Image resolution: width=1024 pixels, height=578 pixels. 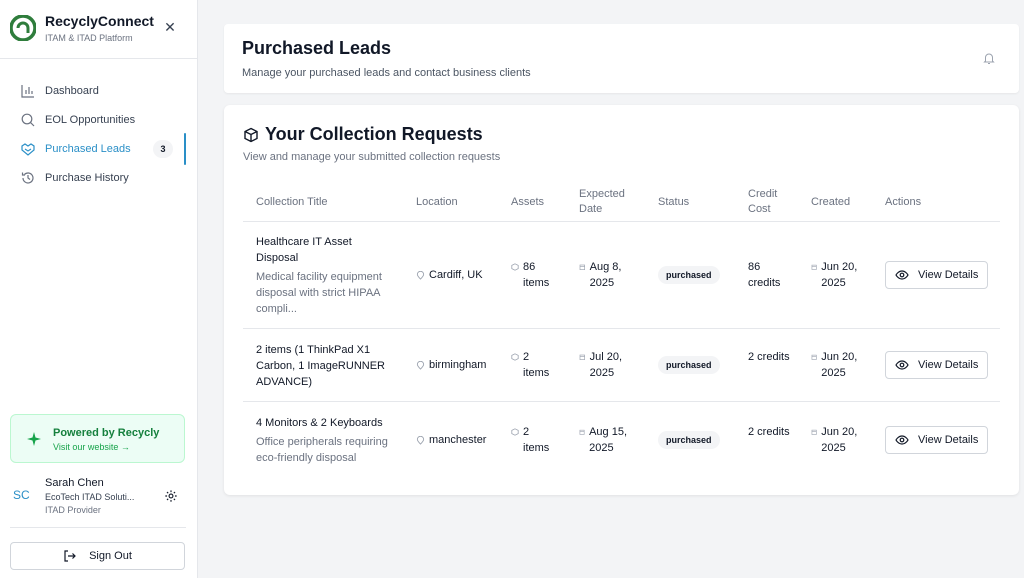 I want to click on avatar: SC, so click(x=21, y=495).